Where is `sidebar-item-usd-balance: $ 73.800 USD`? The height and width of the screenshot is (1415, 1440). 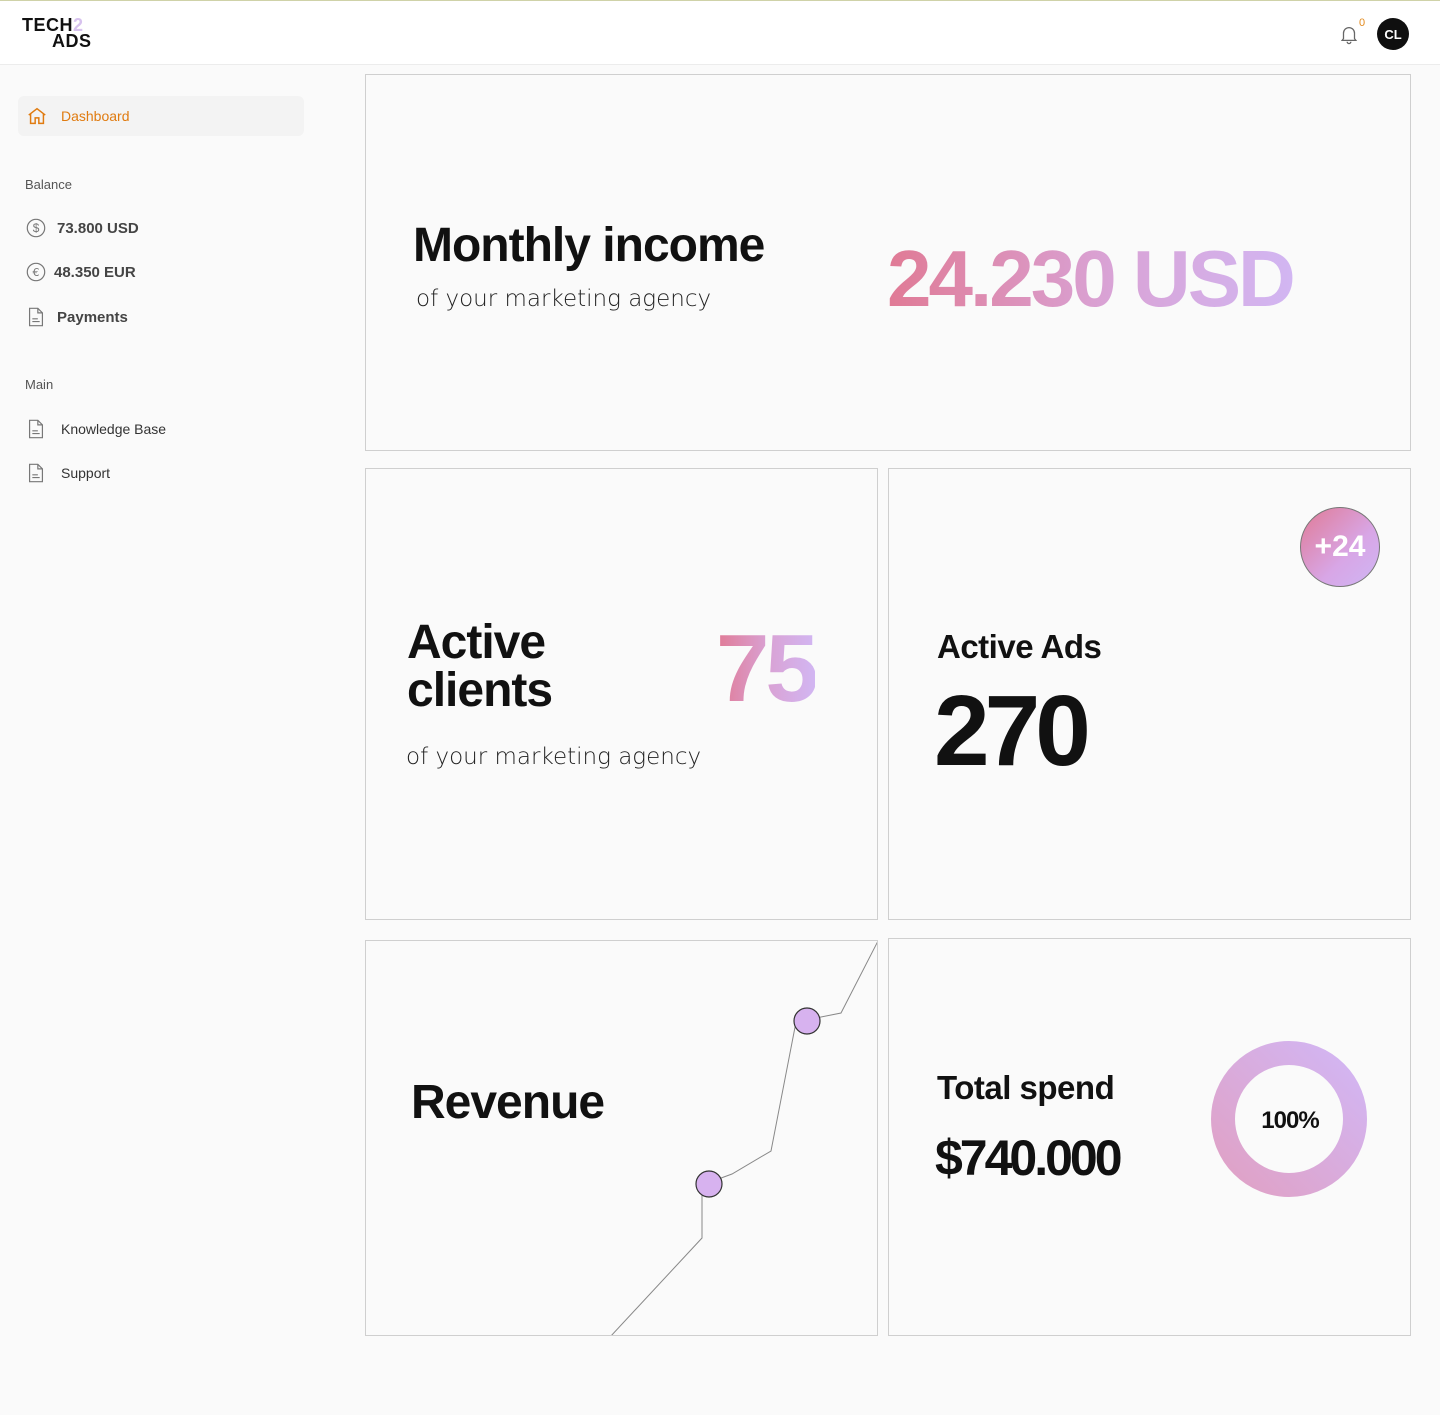 sidebar-item-usd-balance: $ 73.800 USD is located at coordinates (82, 228).